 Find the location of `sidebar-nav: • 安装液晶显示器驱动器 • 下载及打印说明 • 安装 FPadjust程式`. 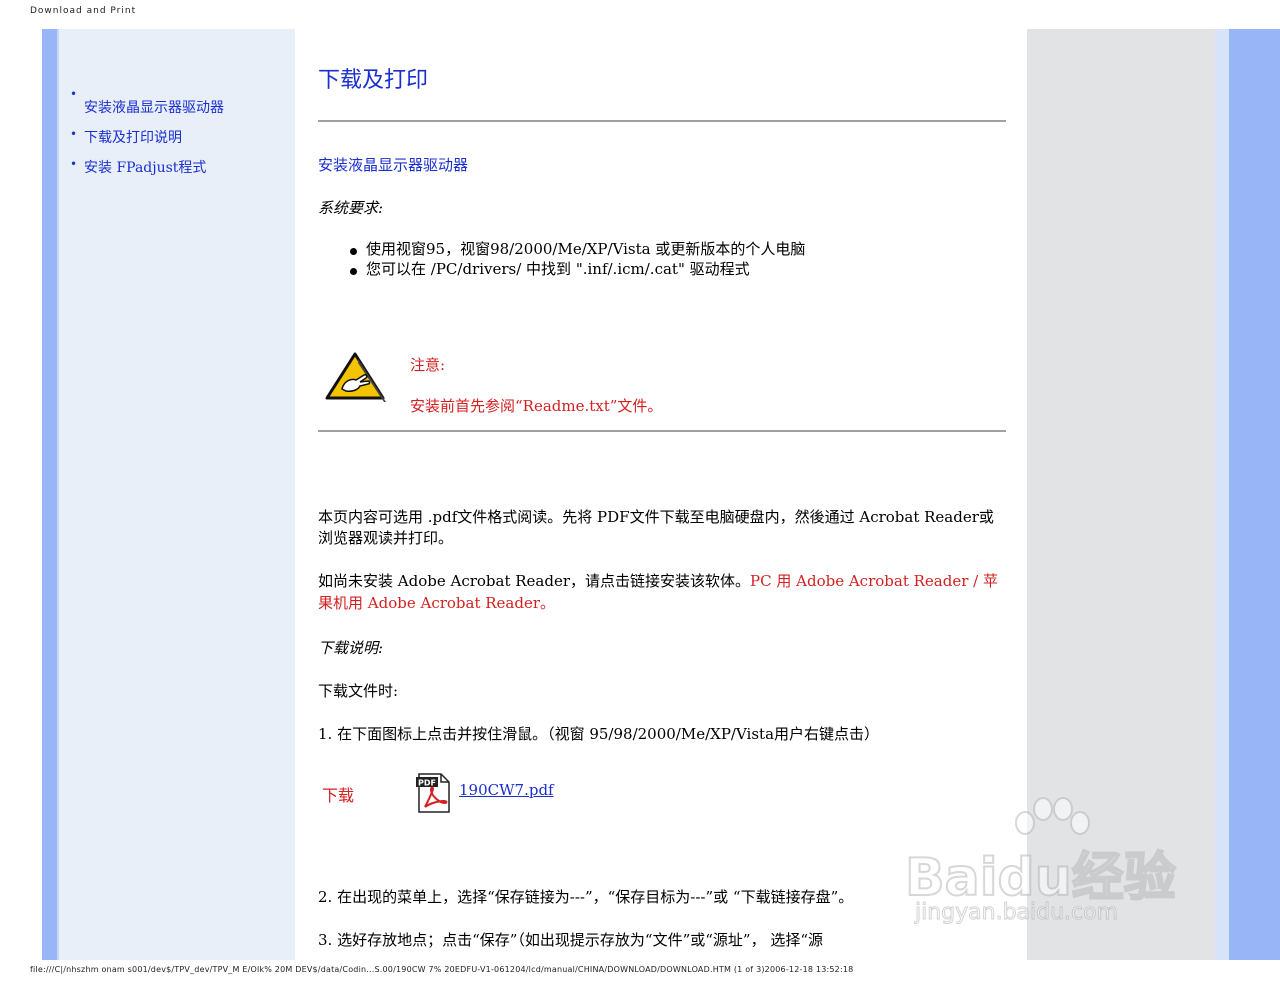

sidebar-nav: • 安装液晶显示器驱动器 • 下载及打印说明 • 安装 FPadjust程式 is located at coordinates (180, 138).